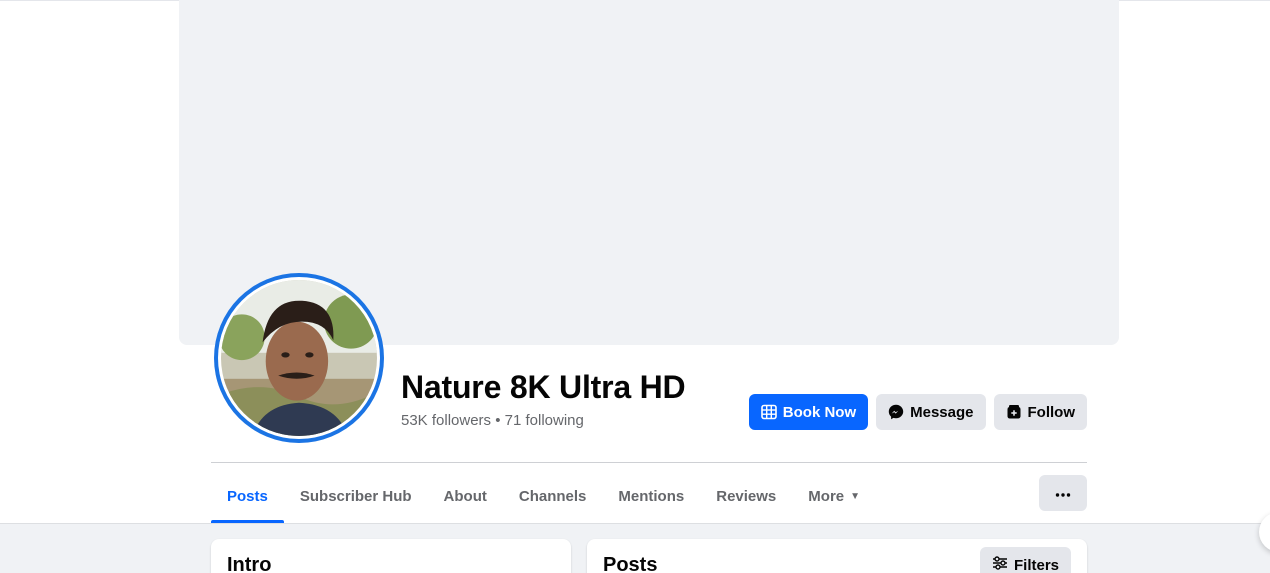 This screenshot has width=1270, height=573. I want to click on posts-card: Posts Filters, so click(837, 556).